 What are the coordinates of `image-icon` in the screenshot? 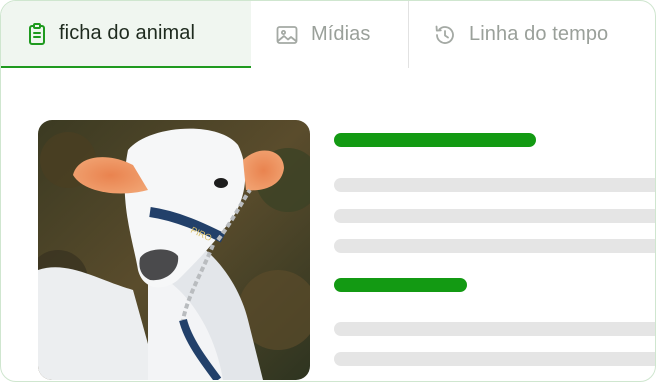 It's located at (287, 35).